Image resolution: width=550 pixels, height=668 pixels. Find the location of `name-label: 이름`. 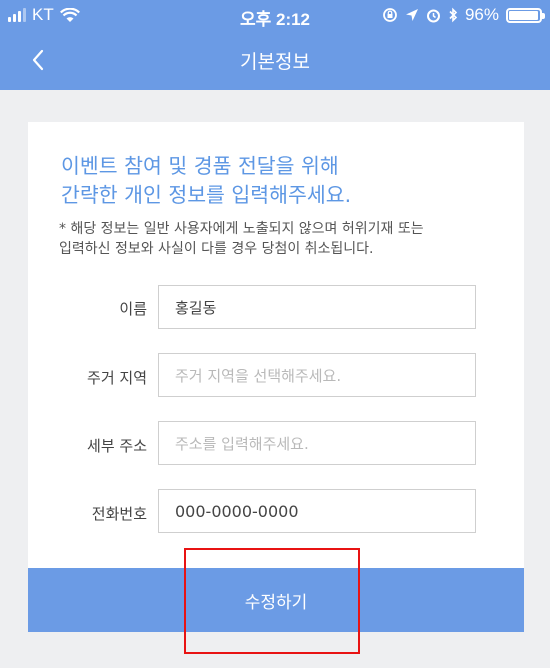

name-label: 이름 is located at coordinates (133, 309).